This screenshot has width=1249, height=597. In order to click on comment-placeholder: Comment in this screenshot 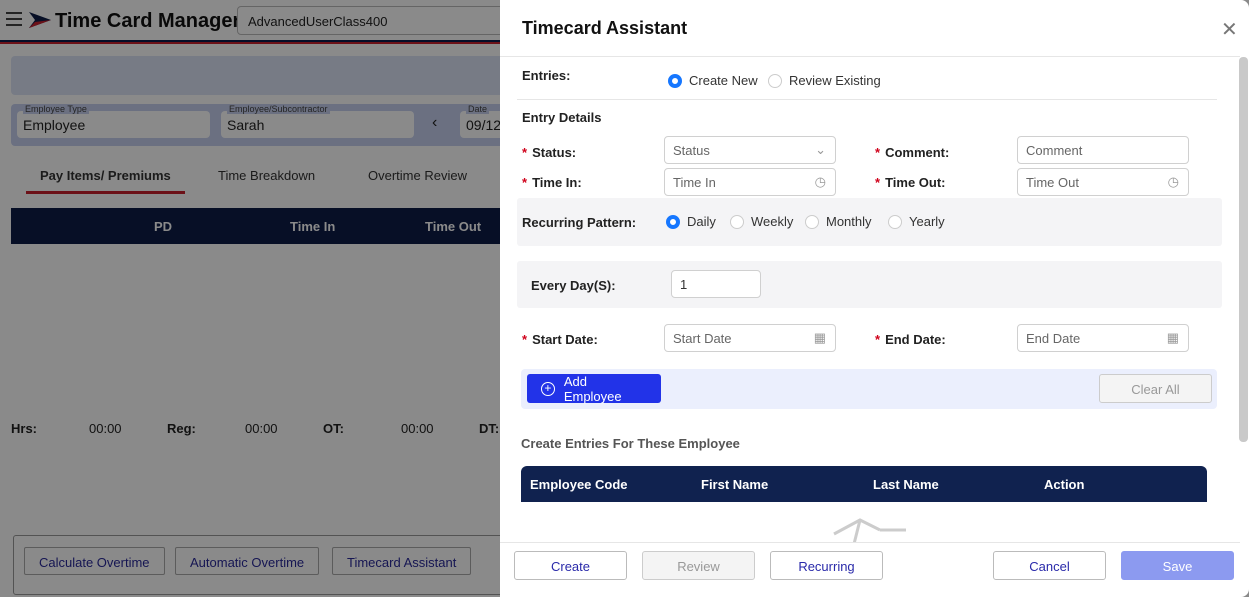, I will do `click(1054, 150)`.